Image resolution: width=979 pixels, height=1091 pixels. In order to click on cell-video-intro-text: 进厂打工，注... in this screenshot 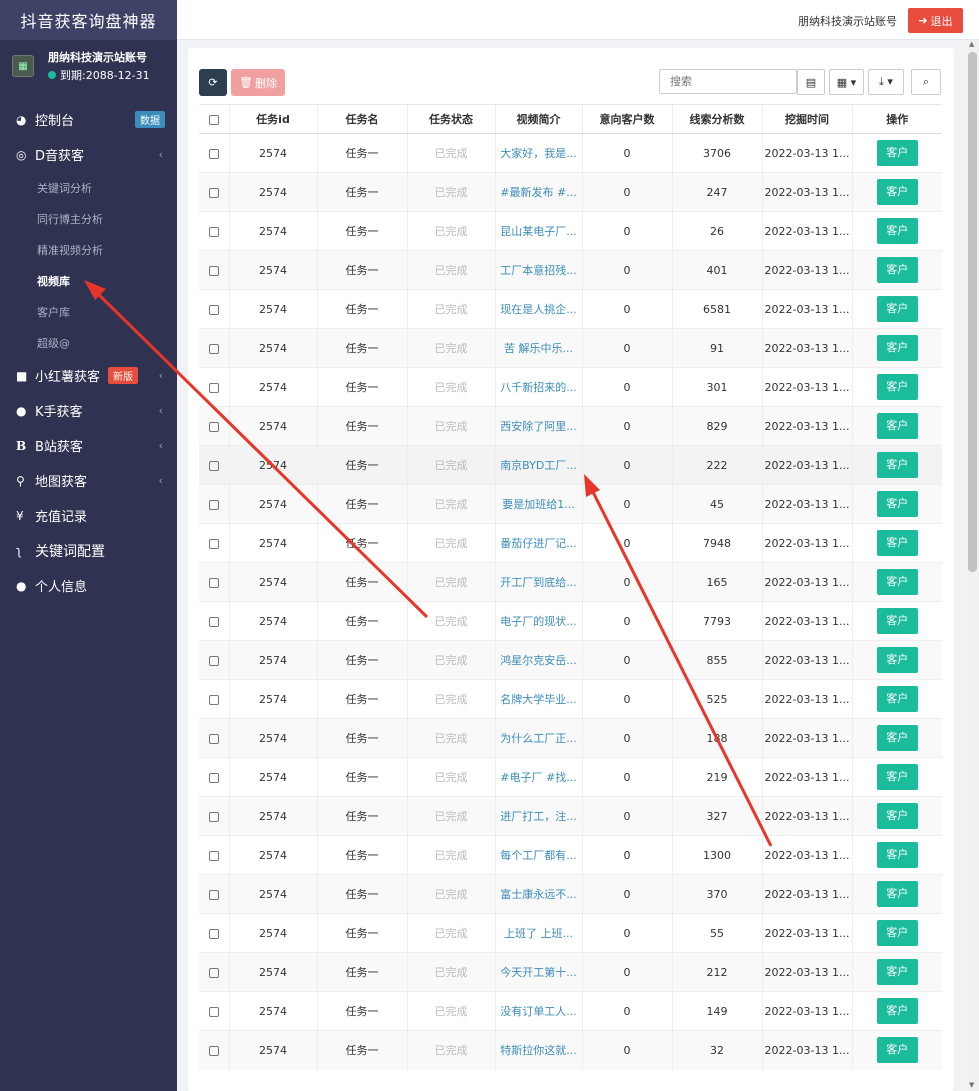, I will do `click(538, 816)`.